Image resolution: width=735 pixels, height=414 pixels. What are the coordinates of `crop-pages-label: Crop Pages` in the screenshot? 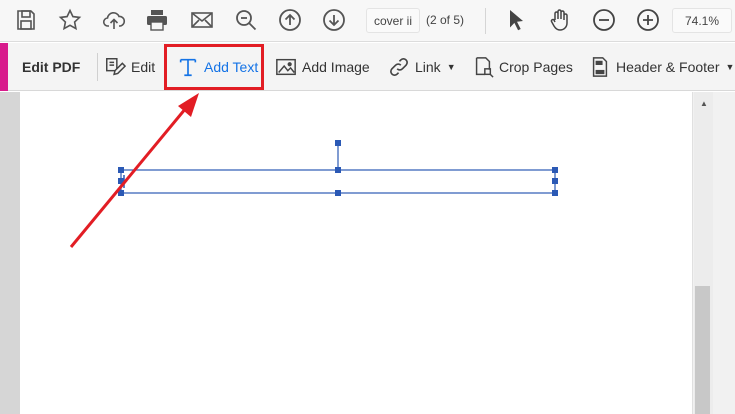 It's located at (536, 67).